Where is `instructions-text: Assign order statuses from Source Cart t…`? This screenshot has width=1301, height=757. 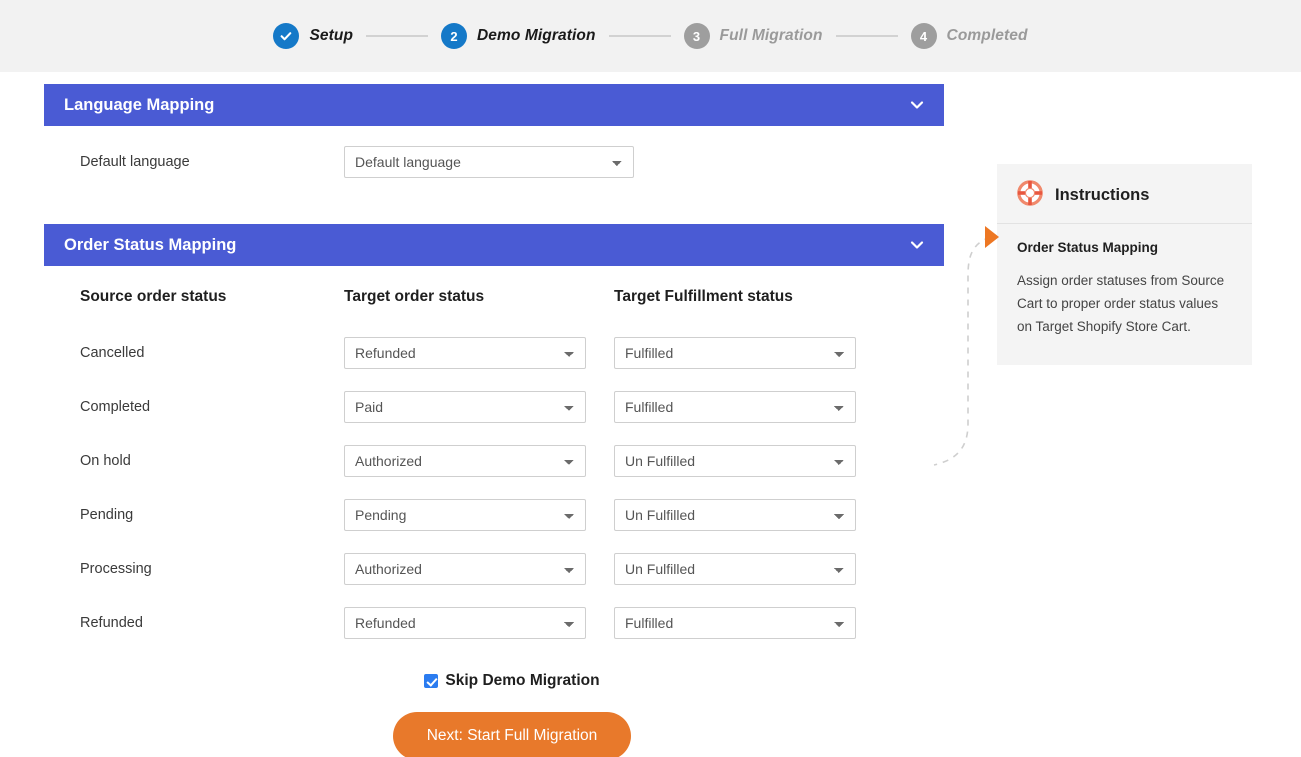
instructions-text: Assign order statuses from Source Cart t… is located at coordinates (1121, 304).